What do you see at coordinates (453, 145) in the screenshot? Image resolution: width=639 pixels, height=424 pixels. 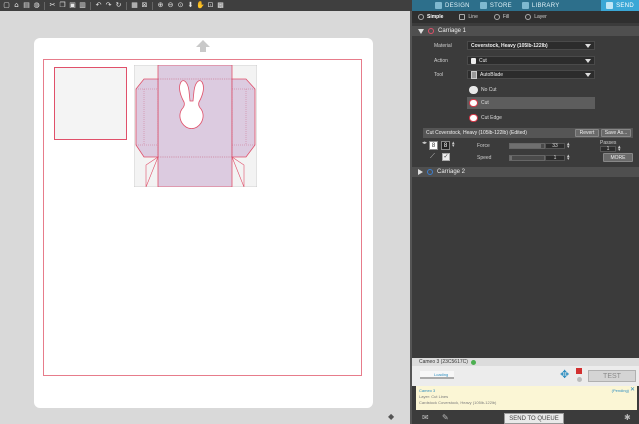 I see `blade-stepper-icon: ▴ ▾` at bounding box center [453, 145].